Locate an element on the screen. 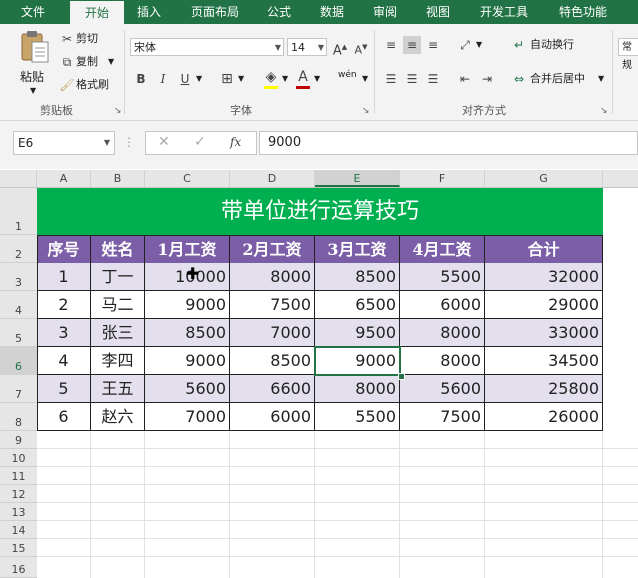 Image resolution: width=638 pixels, height=578 pixels. font-color-dropdown-icon: ▼ is located at coordinates (317, 79).